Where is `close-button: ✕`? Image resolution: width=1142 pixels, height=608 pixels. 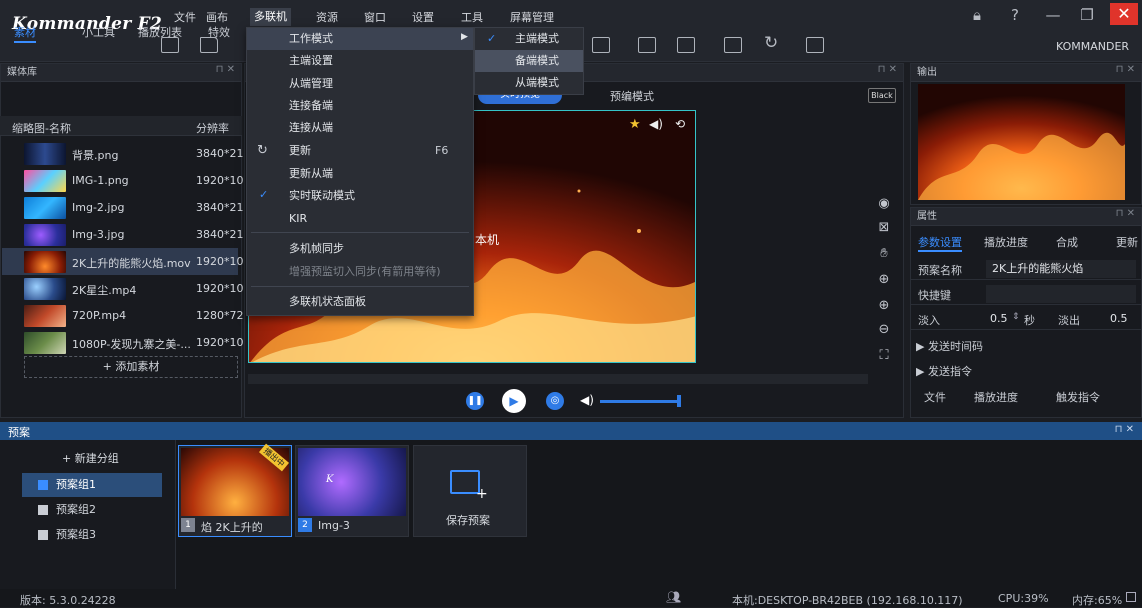
close-button: ✕ is located at coordinates (1124, 14).